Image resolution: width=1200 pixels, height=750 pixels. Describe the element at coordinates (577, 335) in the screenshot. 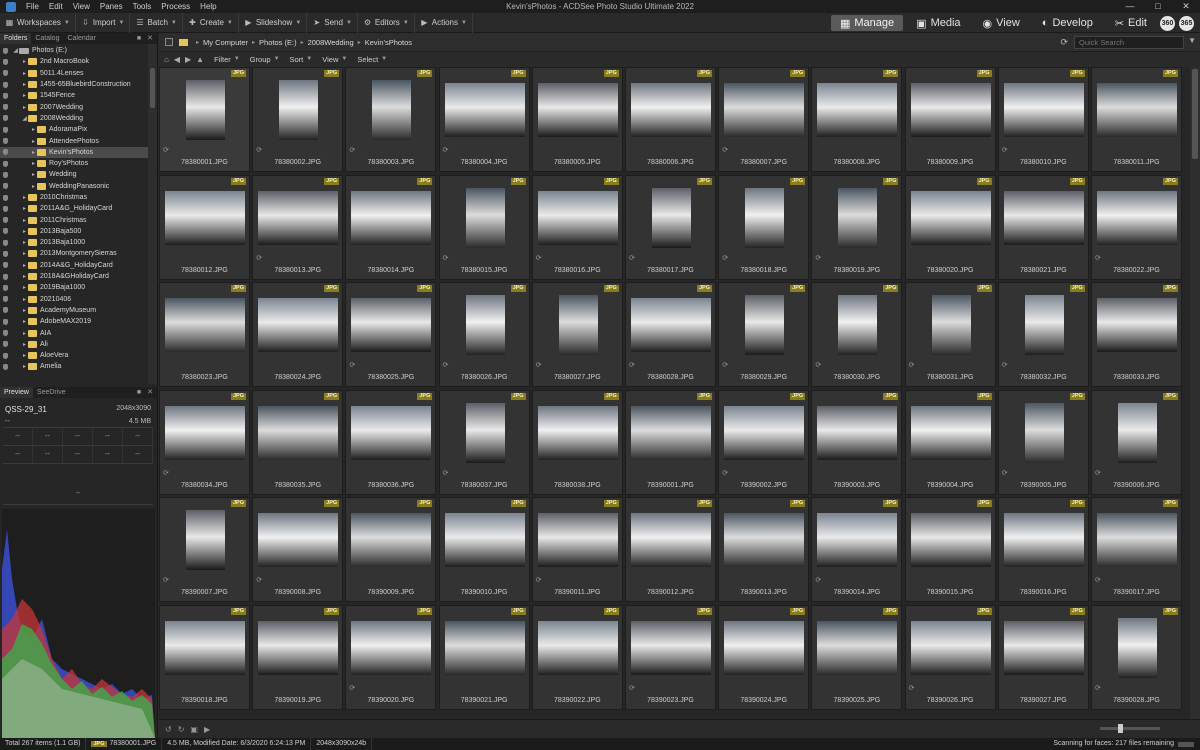

I see `thumbnail-item: JPG ⟳ 78380027.JPG` at that location.